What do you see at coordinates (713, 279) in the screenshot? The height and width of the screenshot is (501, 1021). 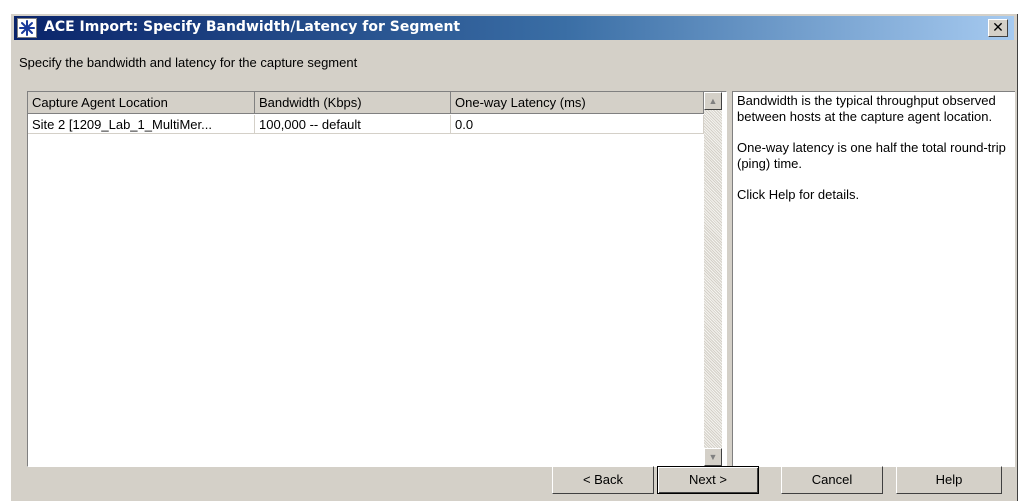 I see `vertical-scrollbar: ▲ ▼` at bounding box center [713, 279].